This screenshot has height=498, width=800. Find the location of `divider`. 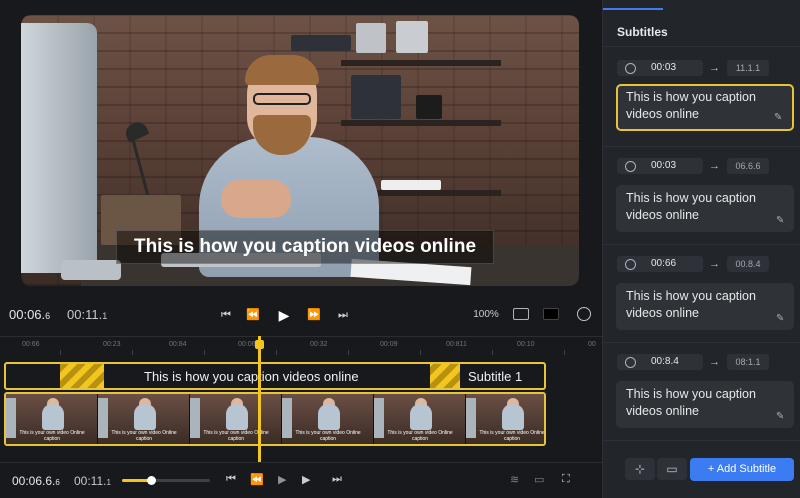

divider is located at coordinates (701, 46).